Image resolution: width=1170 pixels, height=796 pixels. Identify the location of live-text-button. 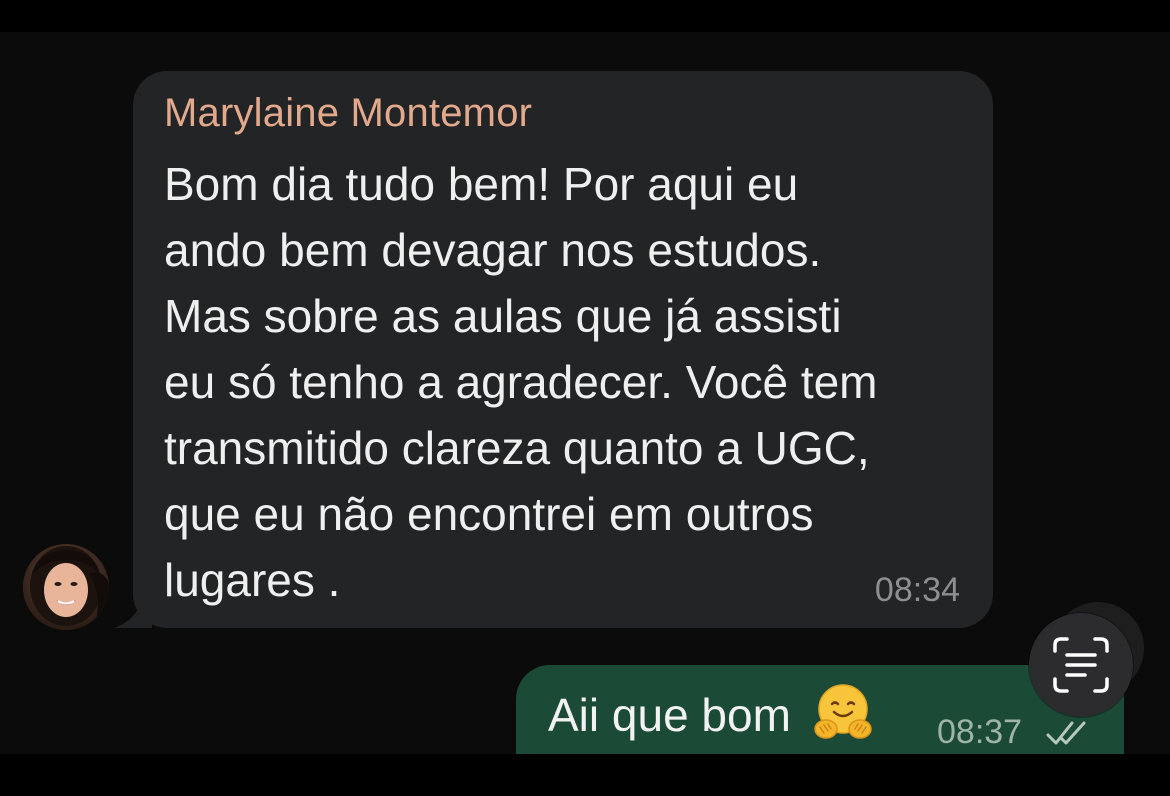
(1081, 665).